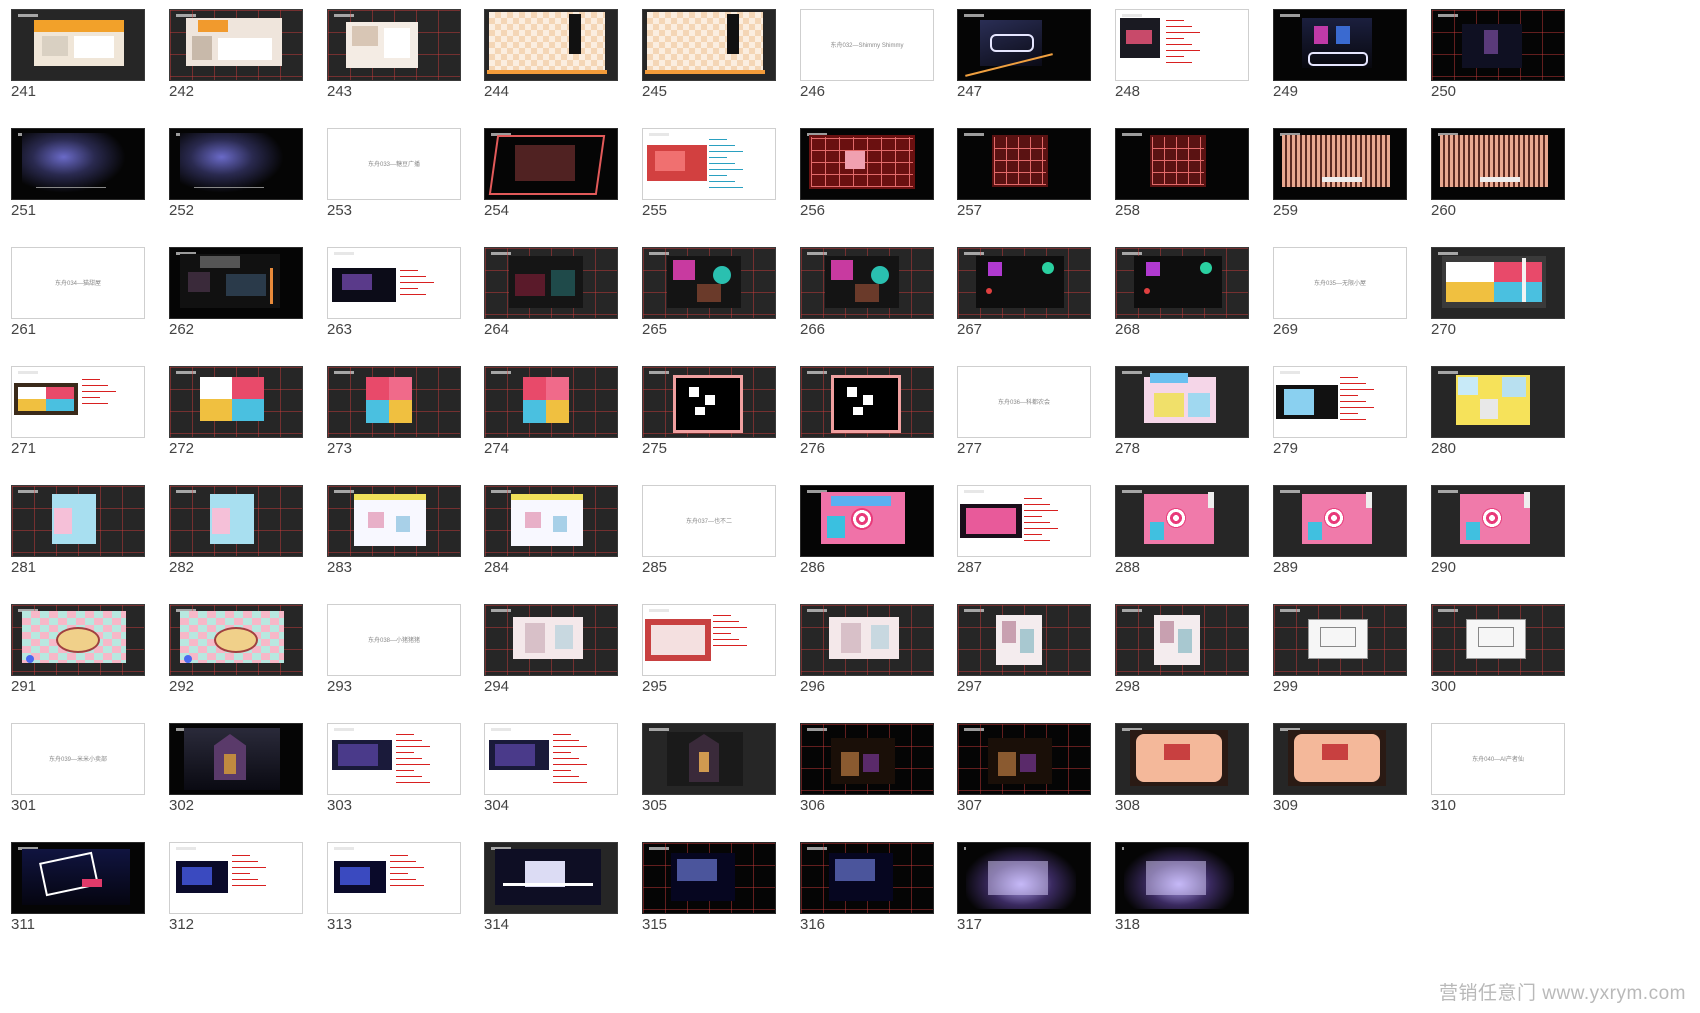 Image resolution: width=1700 pixels, height=1013 pixels. I want to click on slide-header-tag, so click(1448, 253).